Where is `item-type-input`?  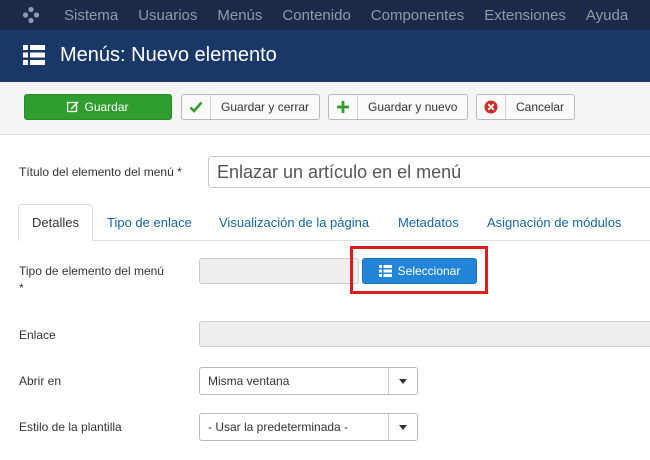
item-type-input is located at coordinates (279, 271).